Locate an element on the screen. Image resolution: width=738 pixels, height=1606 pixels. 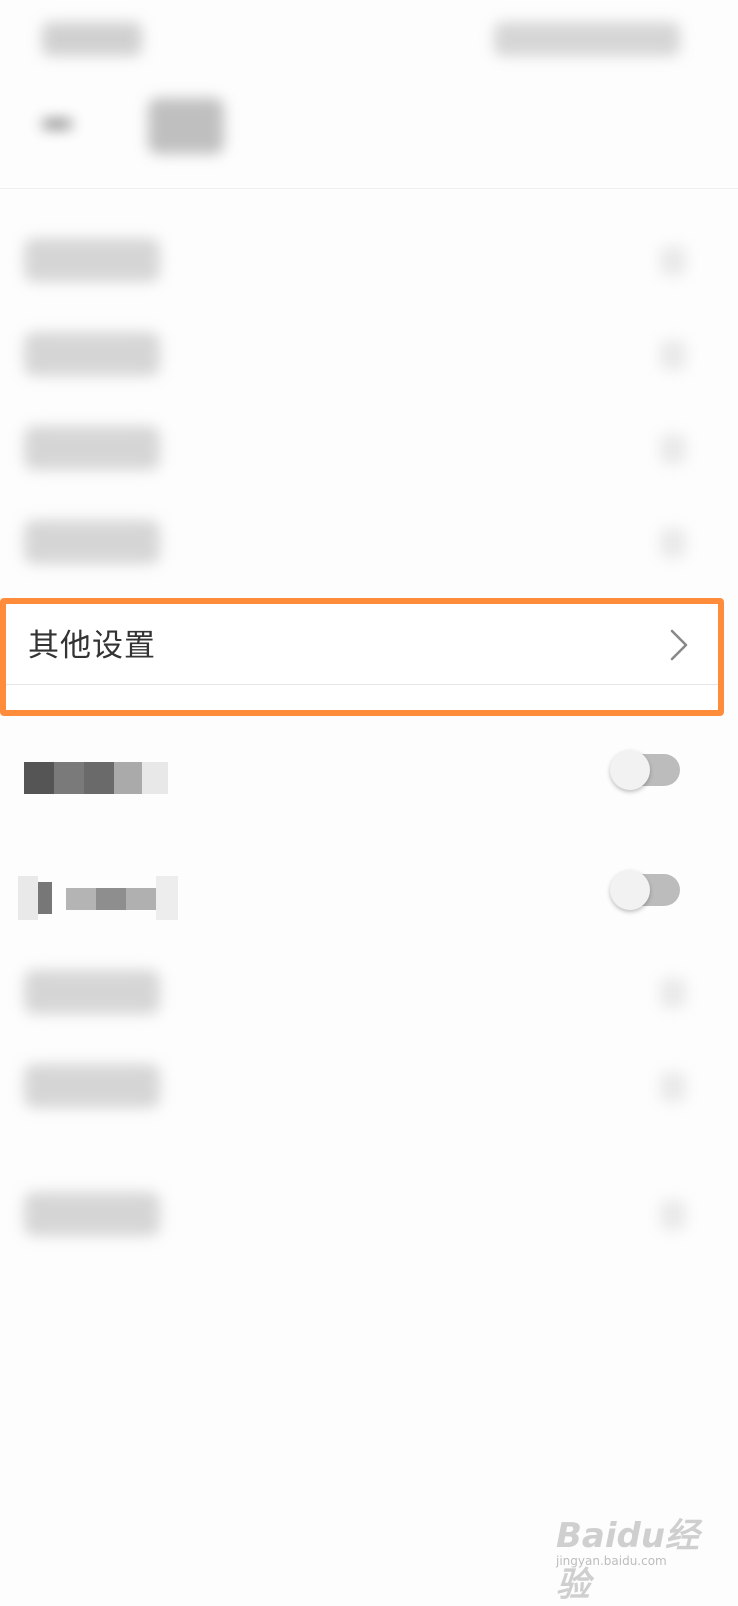
status-bar is located at coordinates (369, 40).